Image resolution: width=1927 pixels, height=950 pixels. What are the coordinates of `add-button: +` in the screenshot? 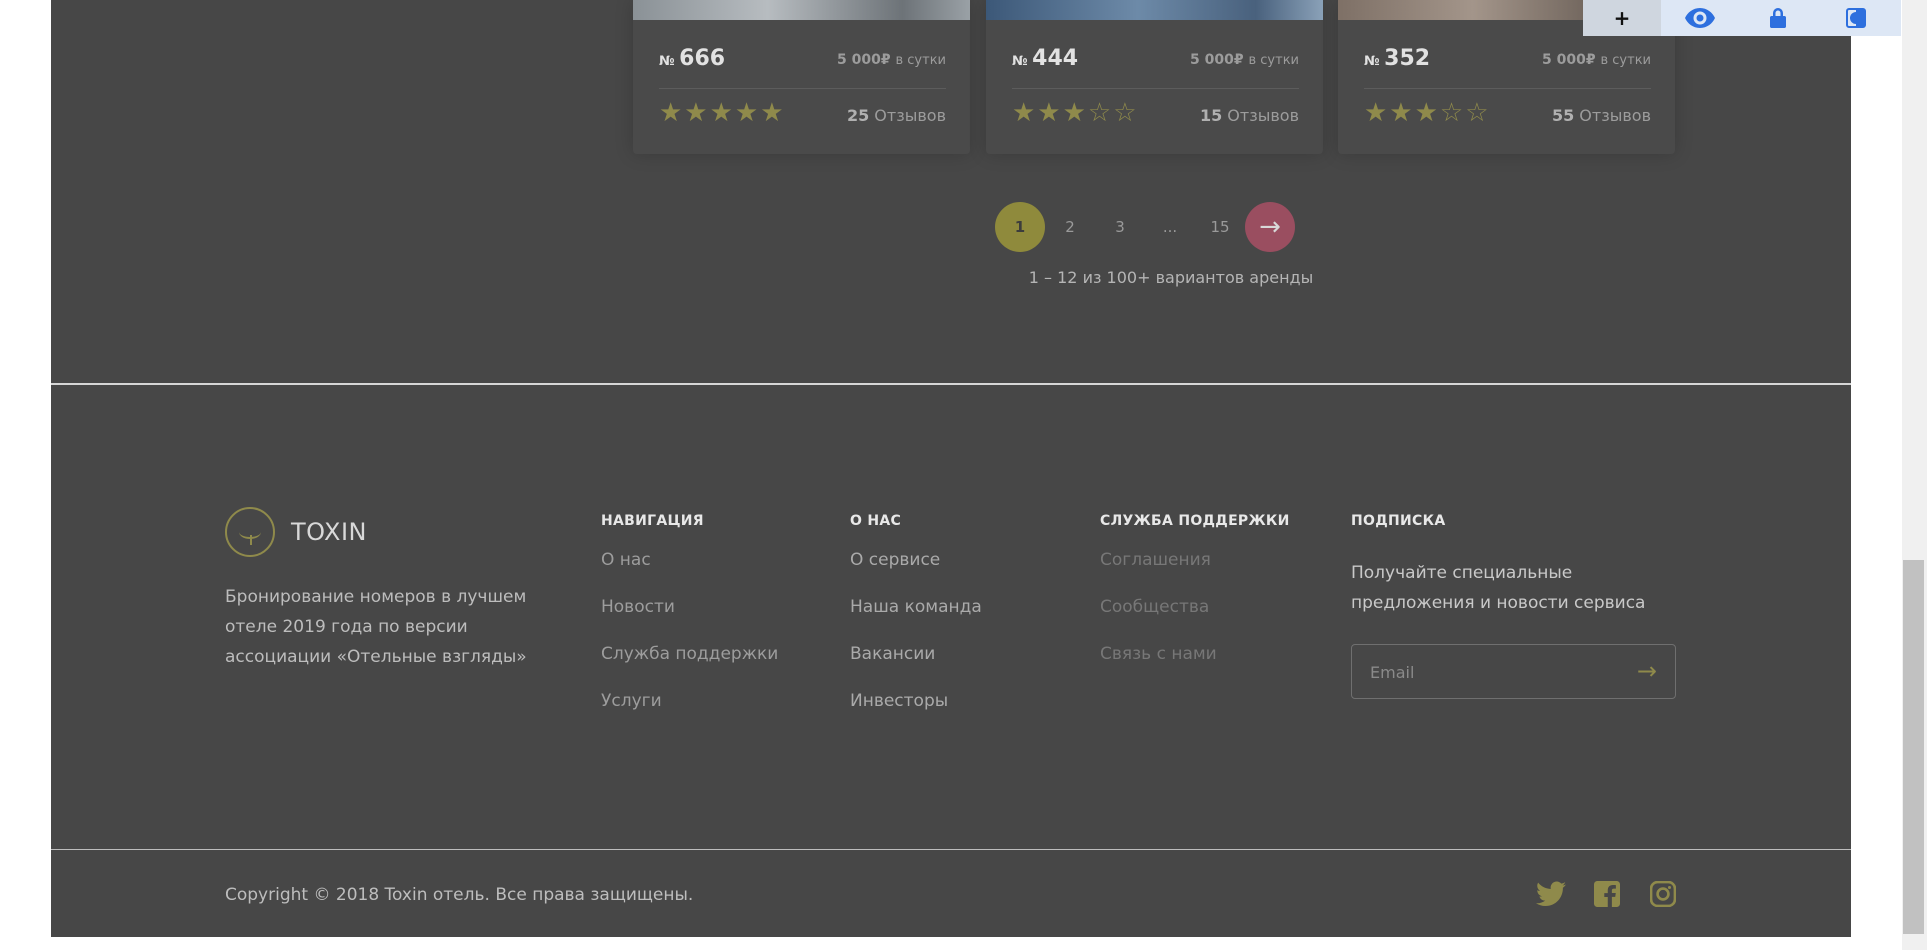 It's located at (1622, 18).